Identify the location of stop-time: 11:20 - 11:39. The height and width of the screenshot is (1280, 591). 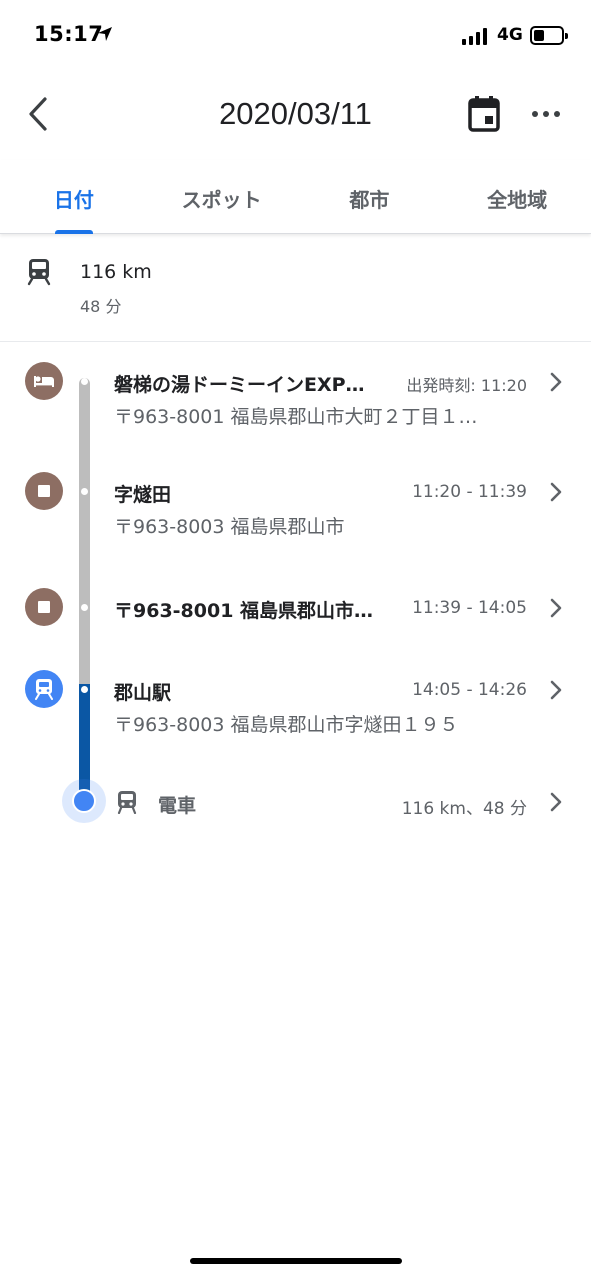
(469, 492).